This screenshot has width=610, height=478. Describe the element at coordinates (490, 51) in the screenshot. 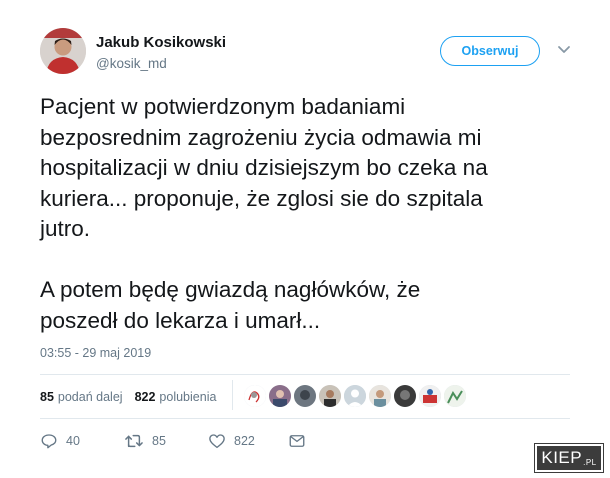

I see `follow-button: Obserwuj` at that location.